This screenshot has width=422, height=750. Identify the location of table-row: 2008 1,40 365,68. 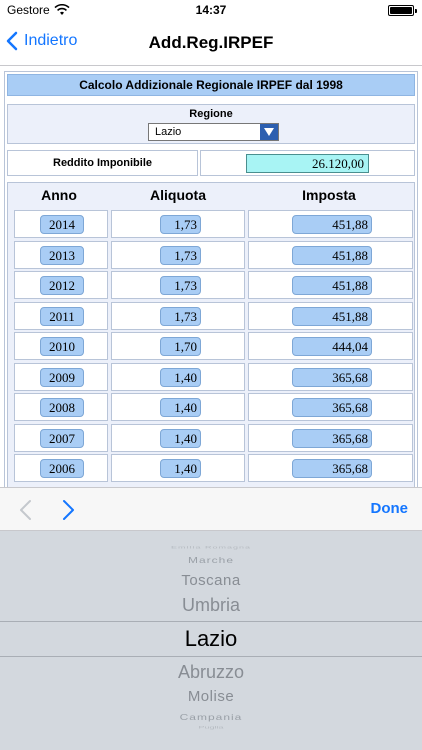
(212, 407).